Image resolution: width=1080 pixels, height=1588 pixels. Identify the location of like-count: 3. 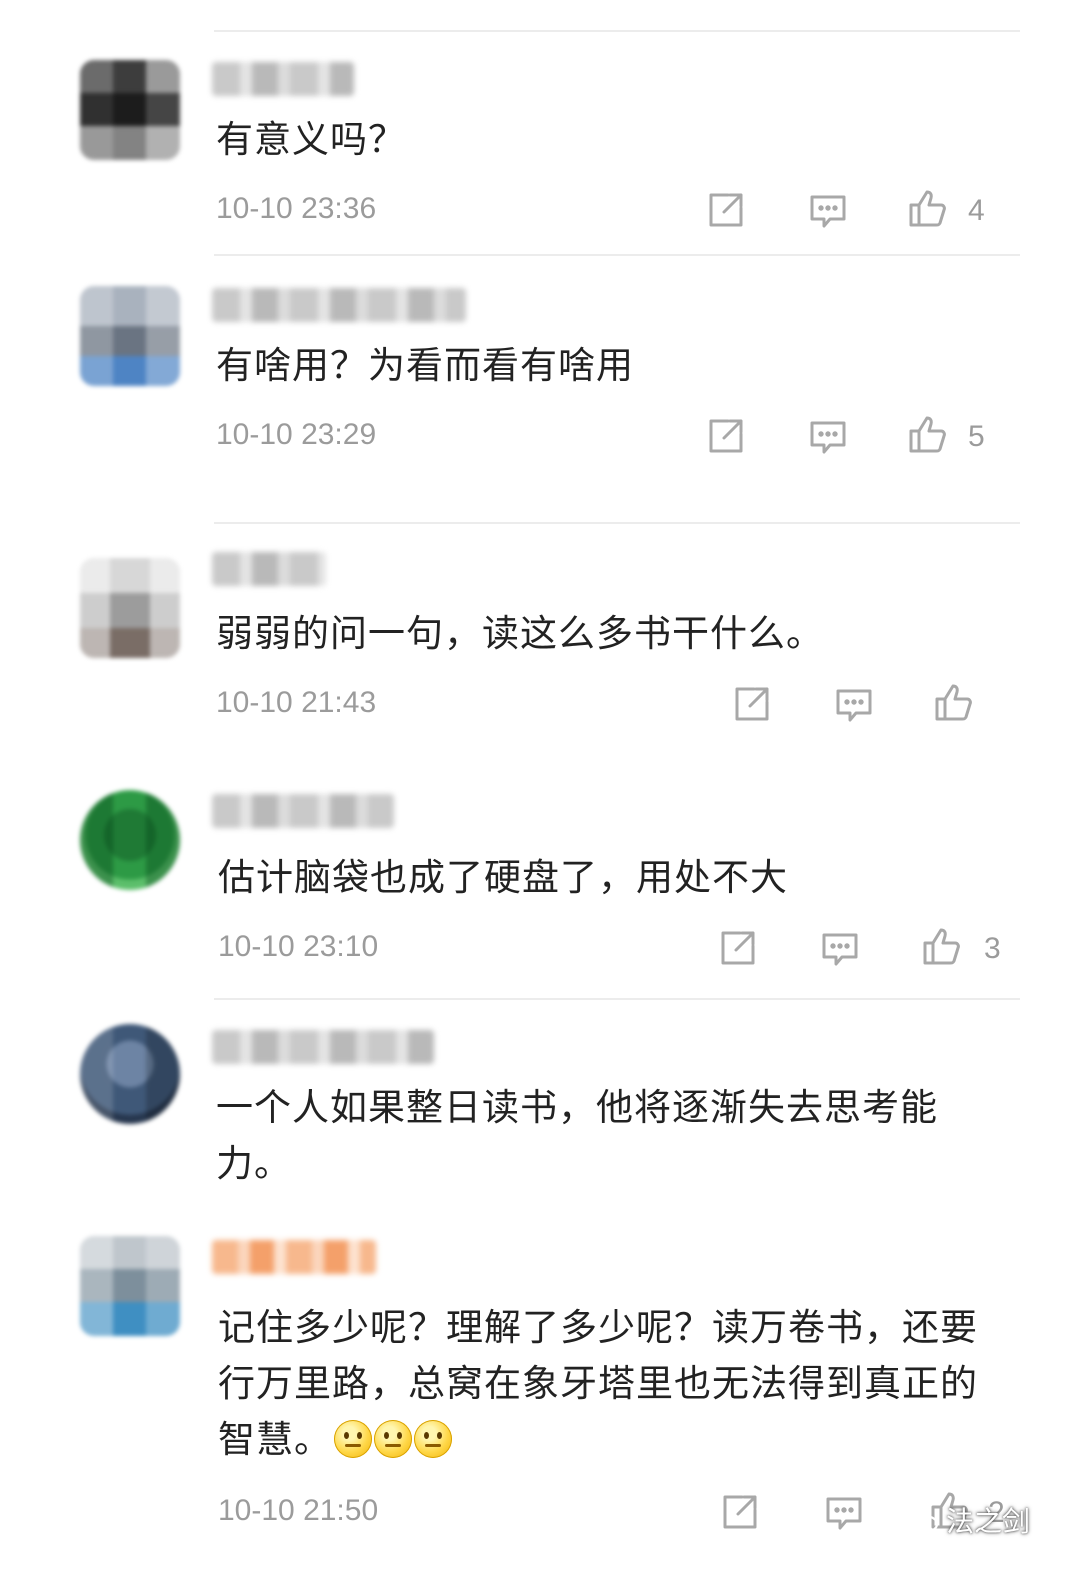
(992, 948).